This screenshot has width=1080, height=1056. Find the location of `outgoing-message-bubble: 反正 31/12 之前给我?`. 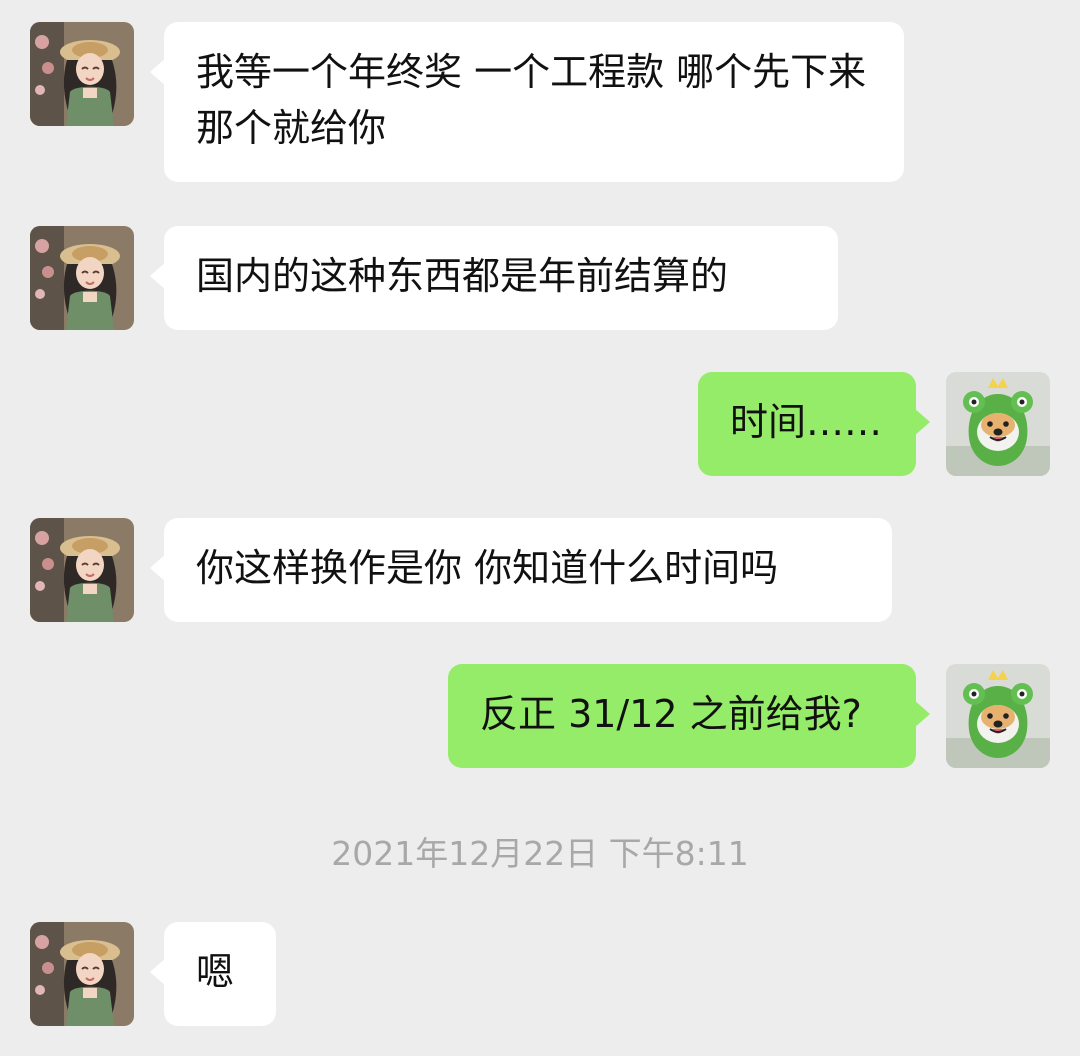

outgoing-message-bubble: 反正 31/12 之前给我? is located at coordinates (689, 716).